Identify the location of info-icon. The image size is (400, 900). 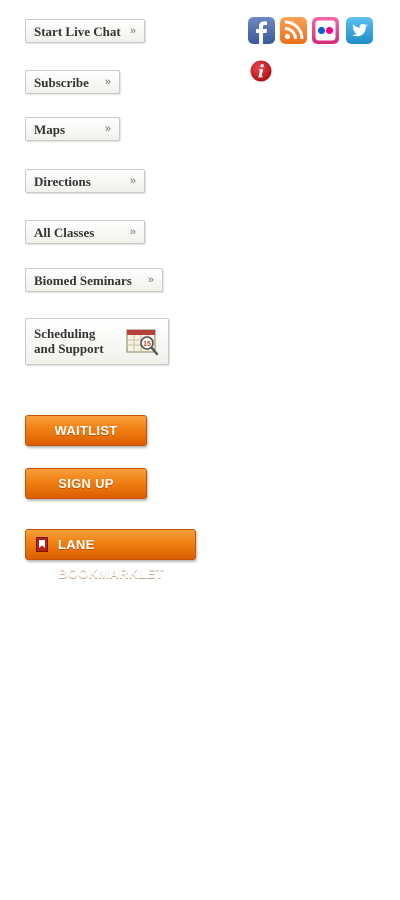
(261, 71).